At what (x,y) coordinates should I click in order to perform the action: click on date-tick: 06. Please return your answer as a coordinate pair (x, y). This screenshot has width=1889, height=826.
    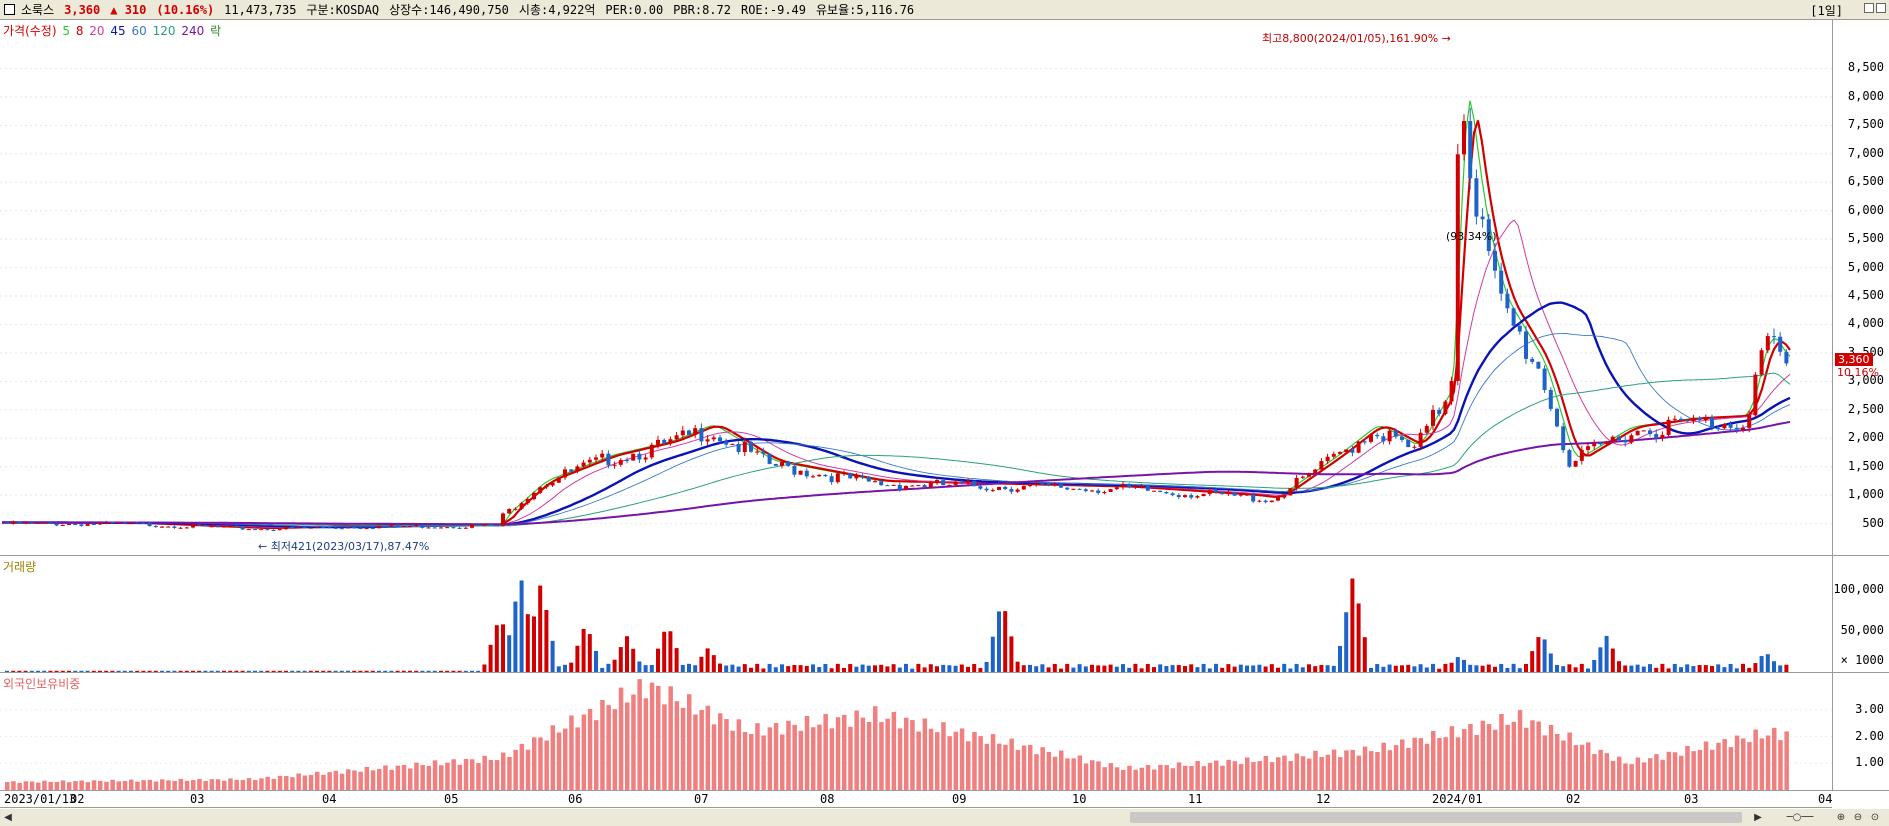
    Looking at the image, I should click on (575, 799).